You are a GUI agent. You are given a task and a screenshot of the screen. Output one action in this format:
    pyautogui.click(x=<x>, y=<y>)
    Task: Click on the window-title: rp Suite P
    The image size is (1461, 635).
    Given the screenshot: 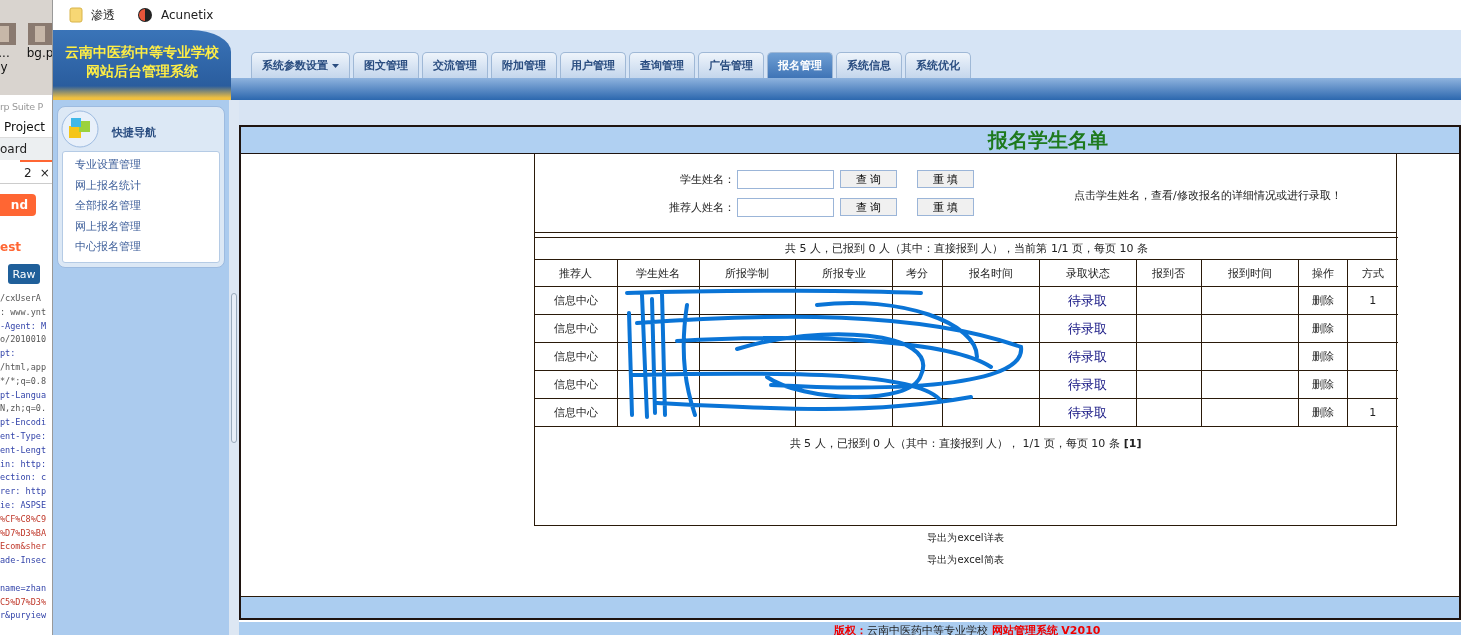 What is the action you would take?
    pyautogui.click(x=22, y=106)
    